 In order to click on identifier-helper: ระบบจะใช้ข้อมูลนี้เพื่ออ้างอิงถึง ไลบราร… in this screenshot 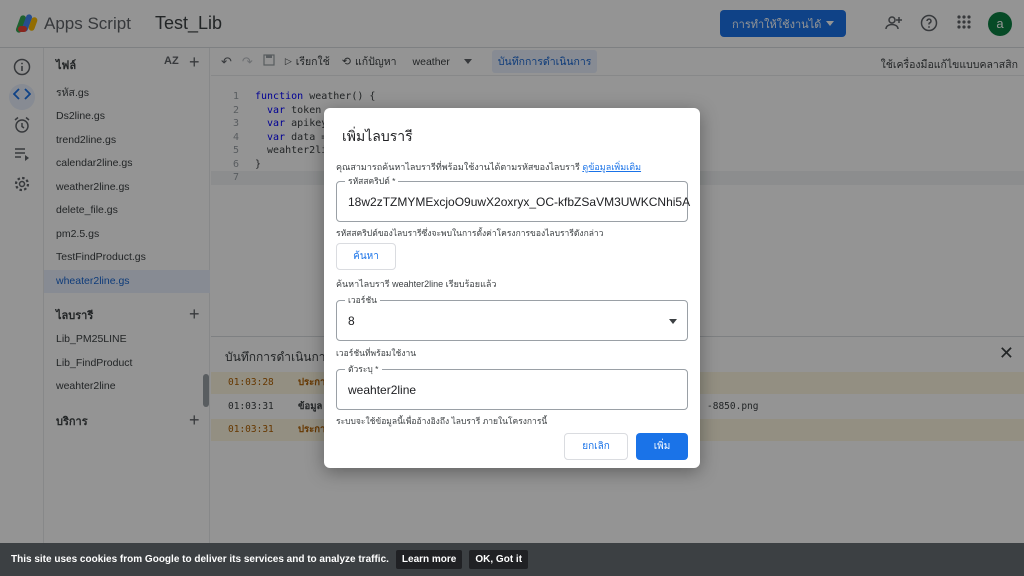, I will do `click(442, 421)`.